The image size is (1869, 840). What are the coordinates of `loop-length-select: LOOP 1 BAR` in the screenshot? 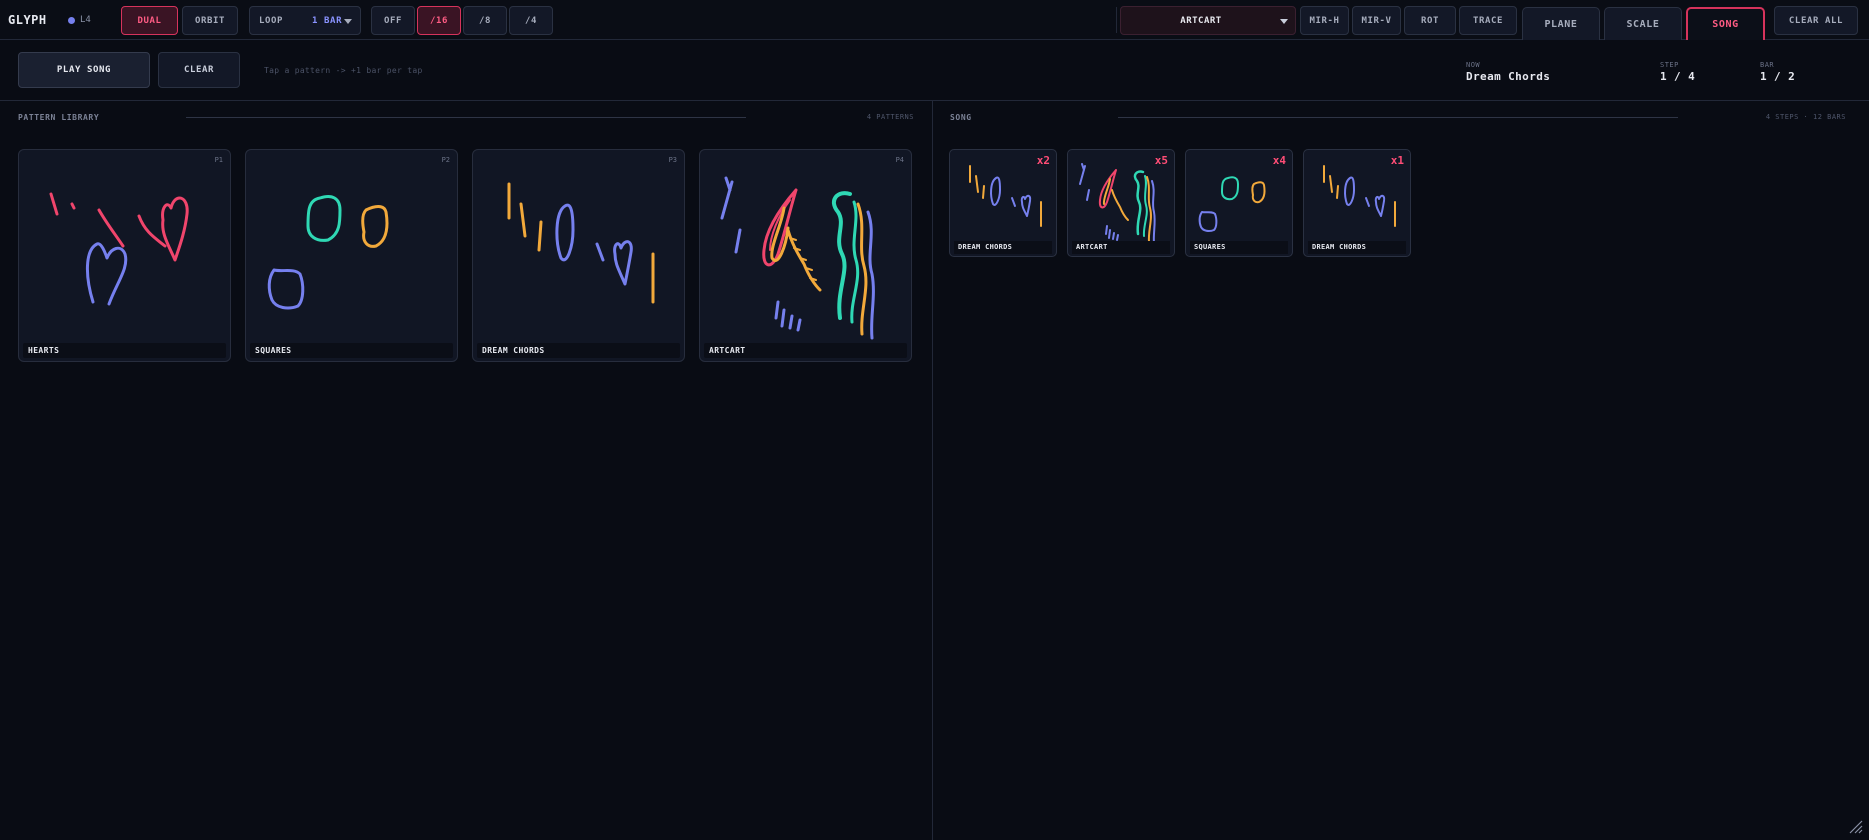 It's located at (305, 20).